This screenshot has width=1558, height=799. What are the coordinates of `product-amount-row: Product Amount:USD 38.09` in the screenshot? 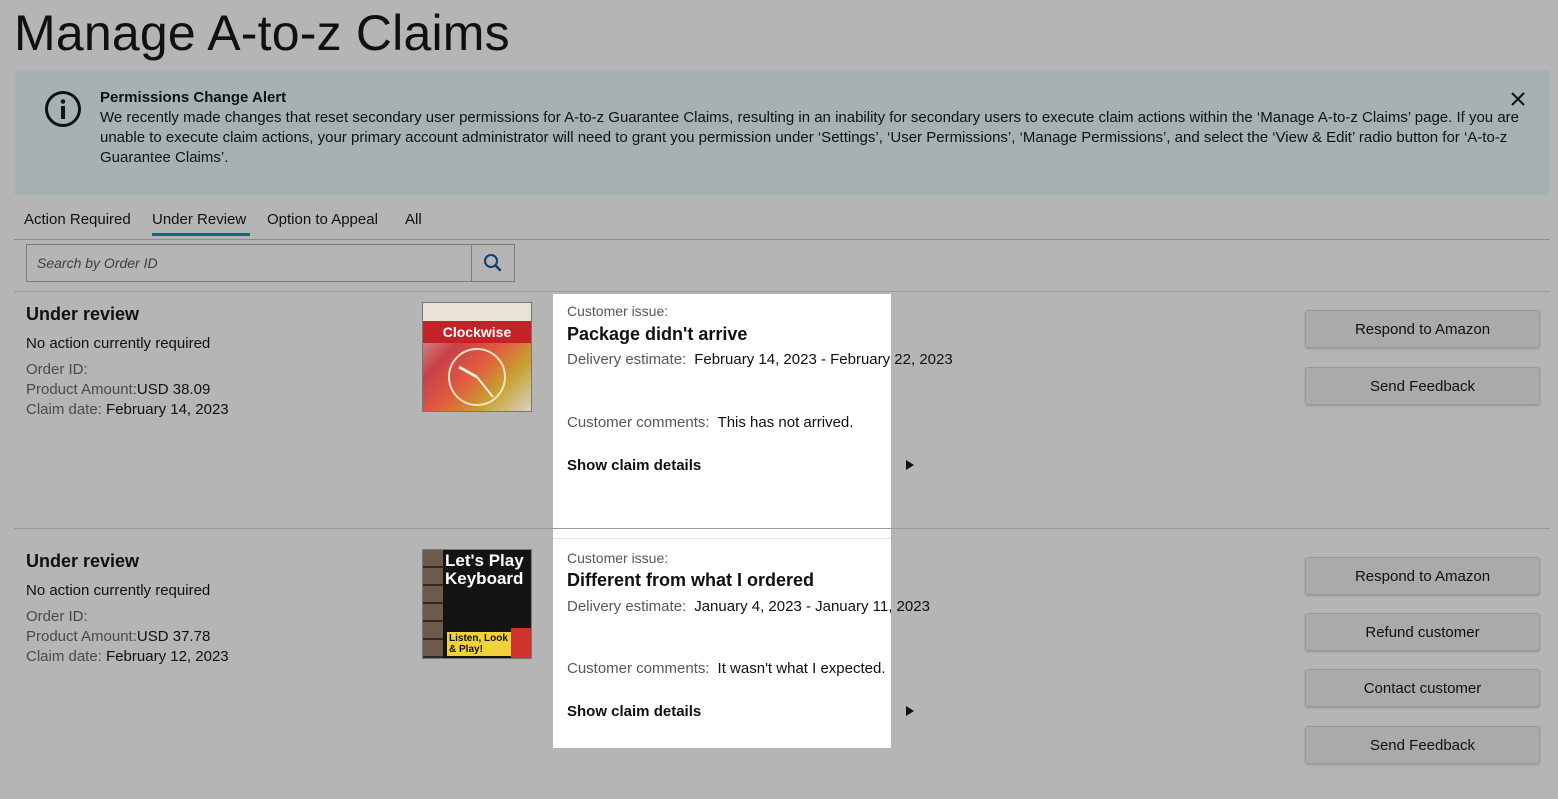 It's located at (137, 390).